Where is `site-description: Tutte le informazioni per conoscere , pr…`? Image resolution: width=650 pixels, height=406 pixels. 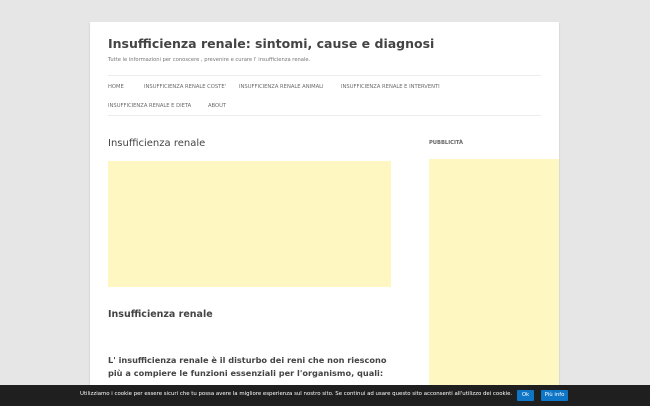 site-description: Tutte le informazioni per conoscere , pr… is located at coordinates (209, 60).